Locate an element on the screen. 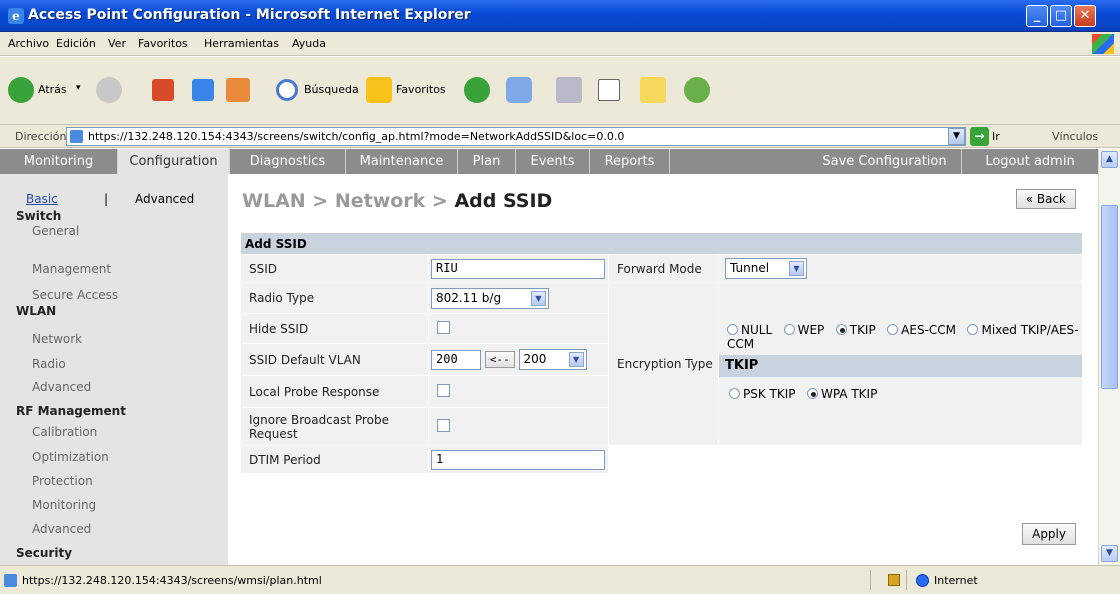 Image resolution: width=1120 pixels, height=594 pixels. sidebar-advanced-link: Advanced is located at coordinates (164, 199).